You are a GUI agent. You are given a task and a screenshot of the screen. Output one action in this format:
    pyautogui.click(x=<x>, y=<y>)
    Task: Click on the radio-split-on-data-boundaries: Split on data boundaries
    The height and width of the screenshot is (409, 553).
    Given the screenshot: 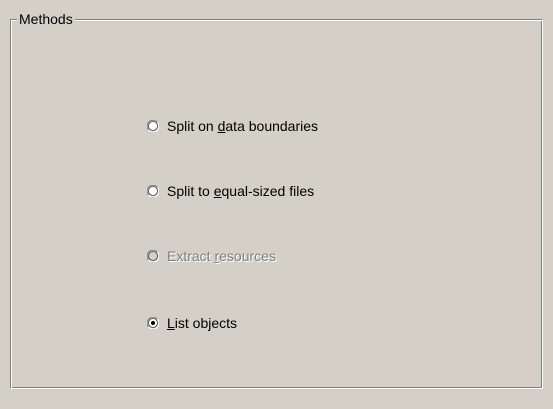 What is the action you would take?
    pyautogui.click(x=232, y=126)
    